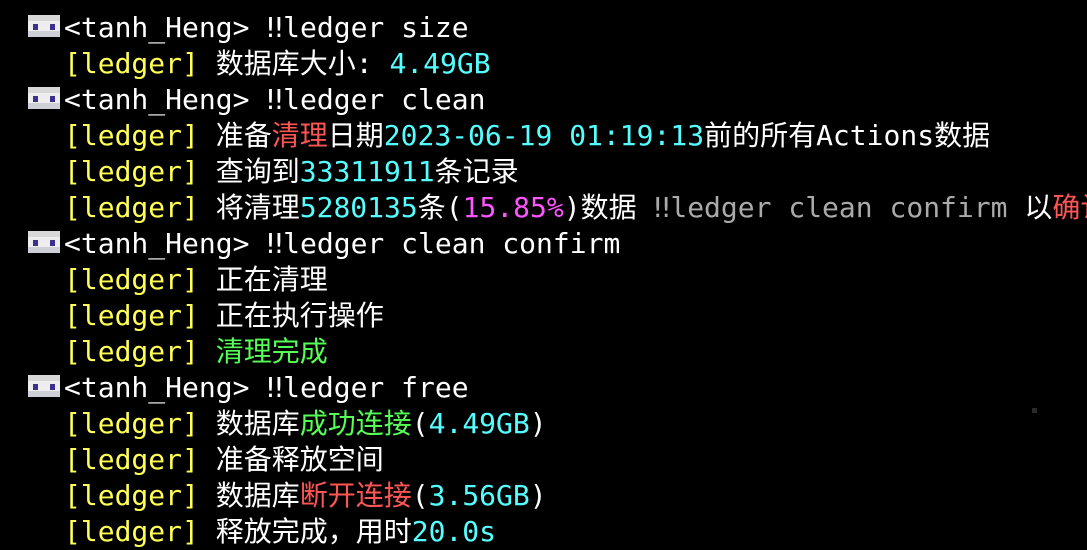 Image resolution: width=1087 pixels, height=550 pixels. Describe the element at coordinates (479, 495) in the screenshot. I see `chat-text-segment: 3.56GB` at that location.